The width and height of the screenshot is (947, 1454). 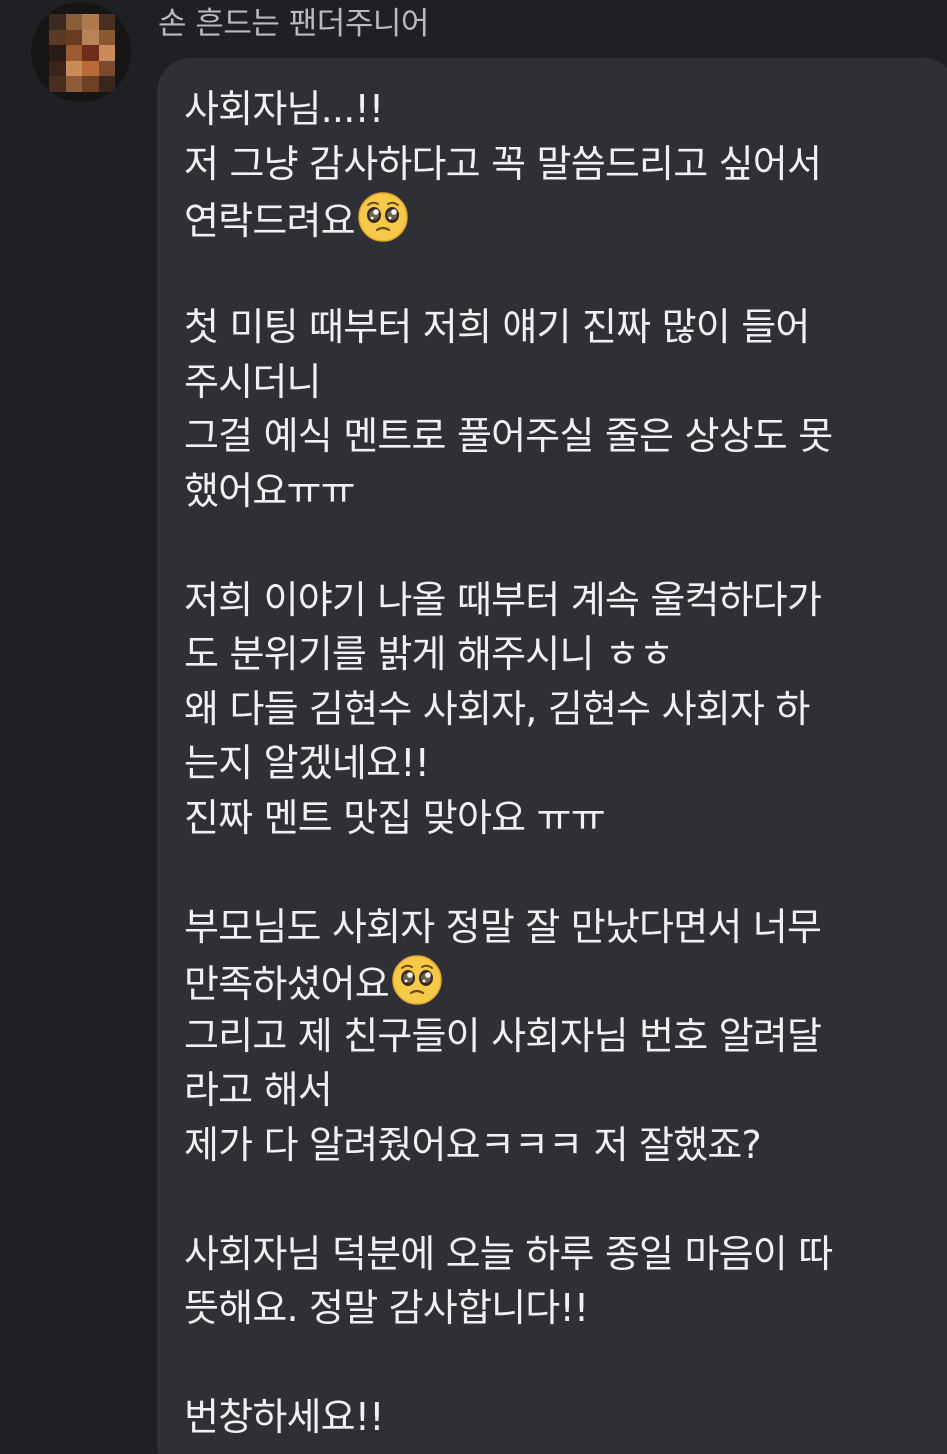 I want to click on avatar-pixelated-image, so click(x=82, y=53).